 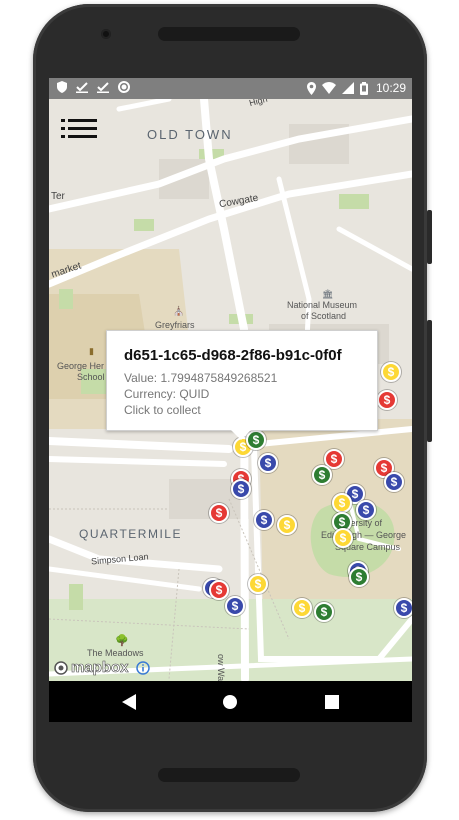 I want to click on coin-currency: Currency: QUID, so click(x=167, y=394).